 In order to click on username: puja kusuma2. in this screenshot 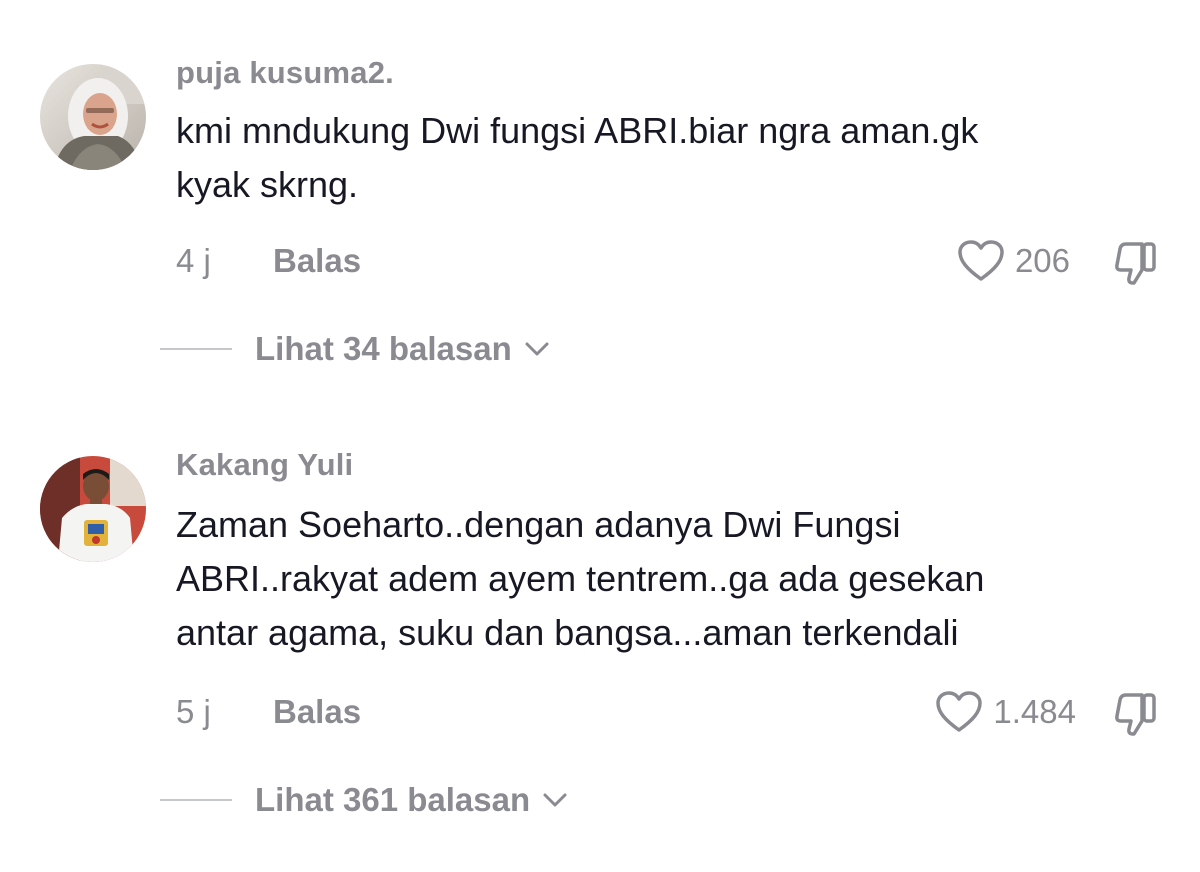, I will do `click(285, 73)`.